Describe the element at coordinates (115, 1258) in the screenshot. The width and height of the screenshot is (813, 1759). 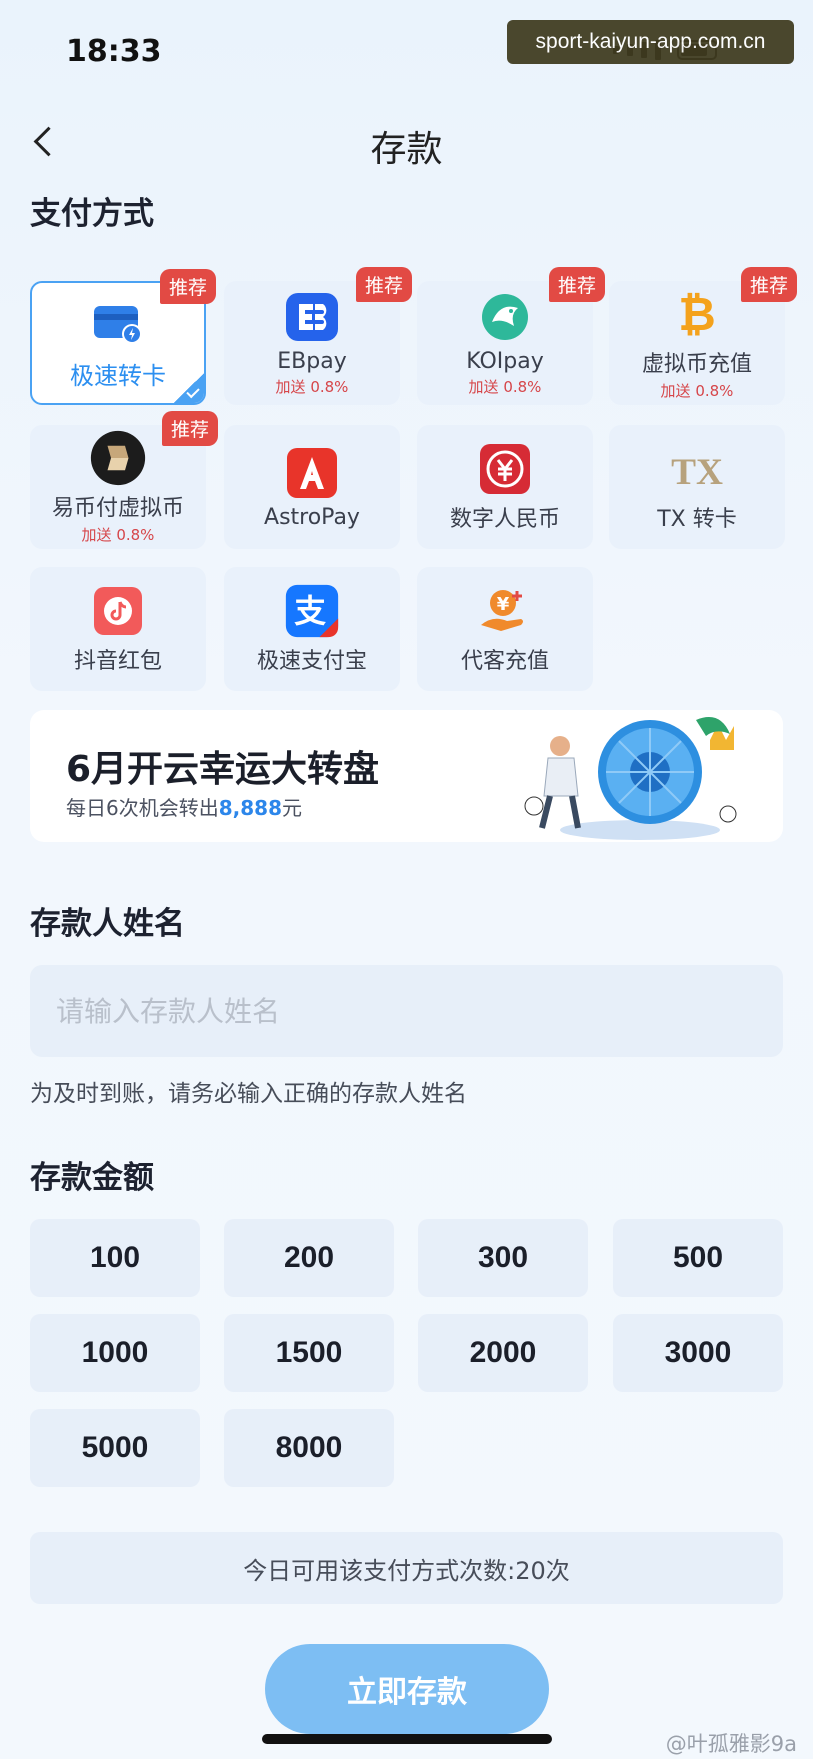
I see `amount-option: 100` at that location.